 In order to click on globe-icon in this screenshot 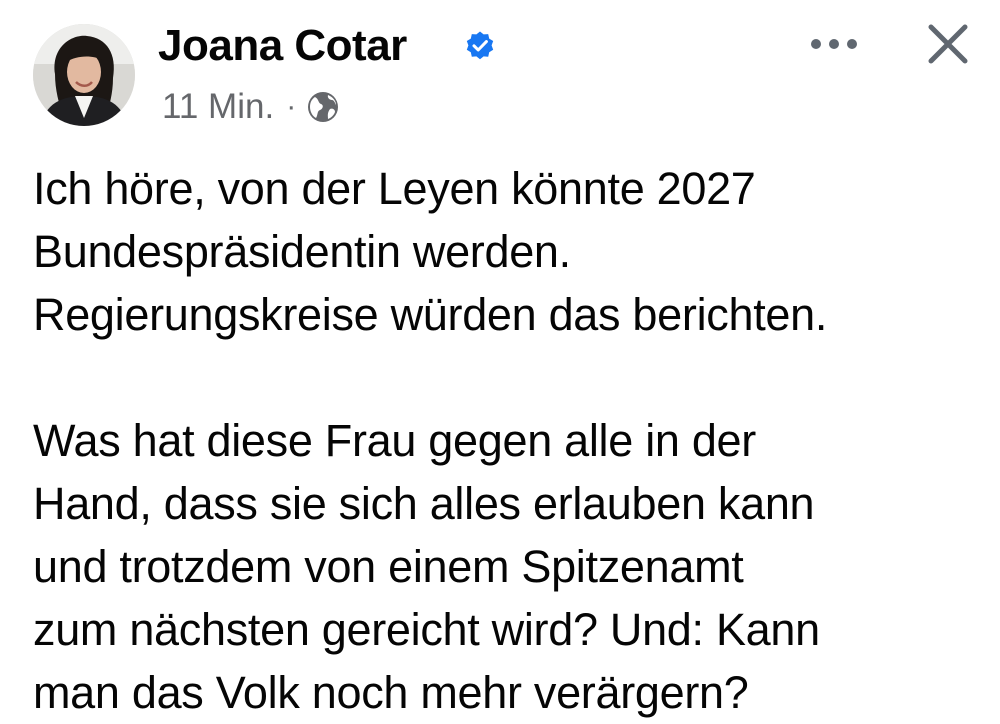, I will do `click(323, 107)`.